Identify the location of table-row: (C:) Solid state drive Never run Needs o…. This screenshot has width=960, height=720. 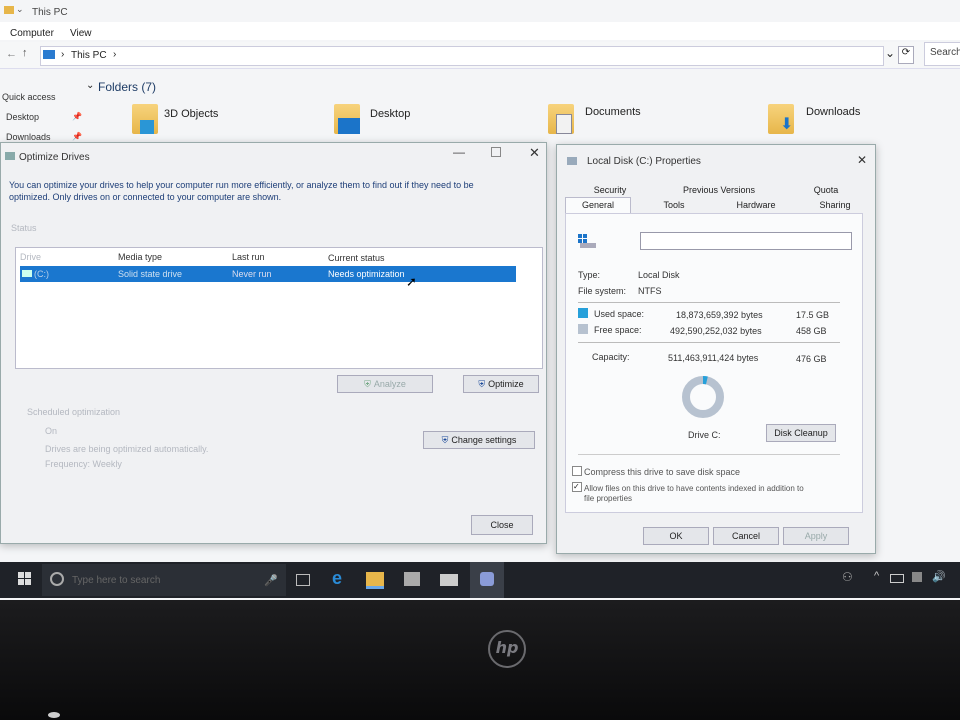
(268, 274).